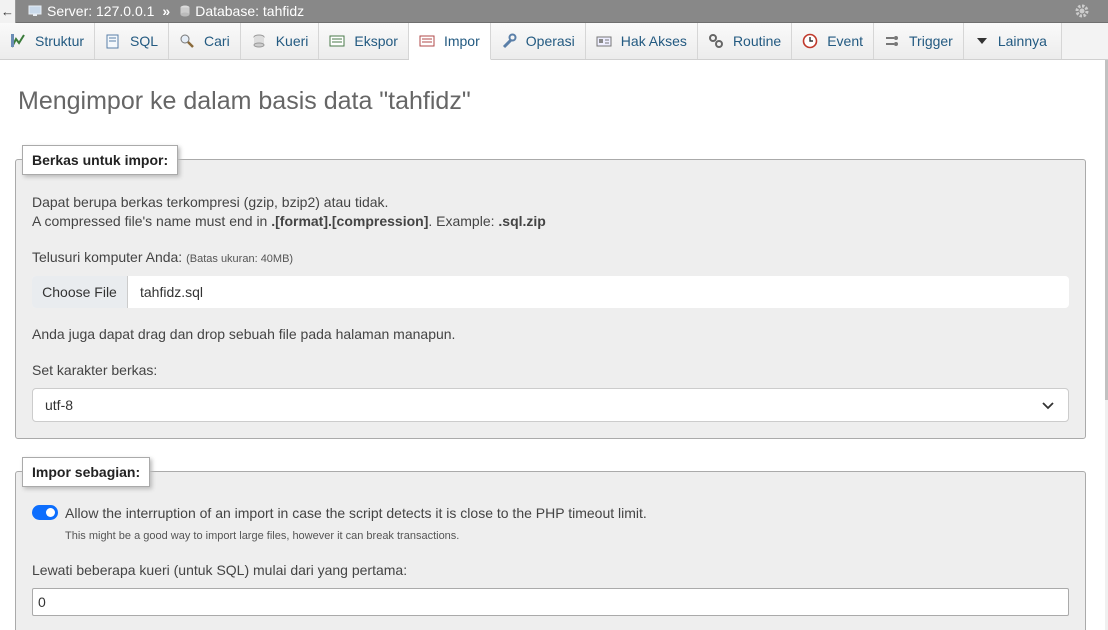 This screenshot has height=630, width=1108. I want to click on charset-select: utf-8, so click(550, 405).